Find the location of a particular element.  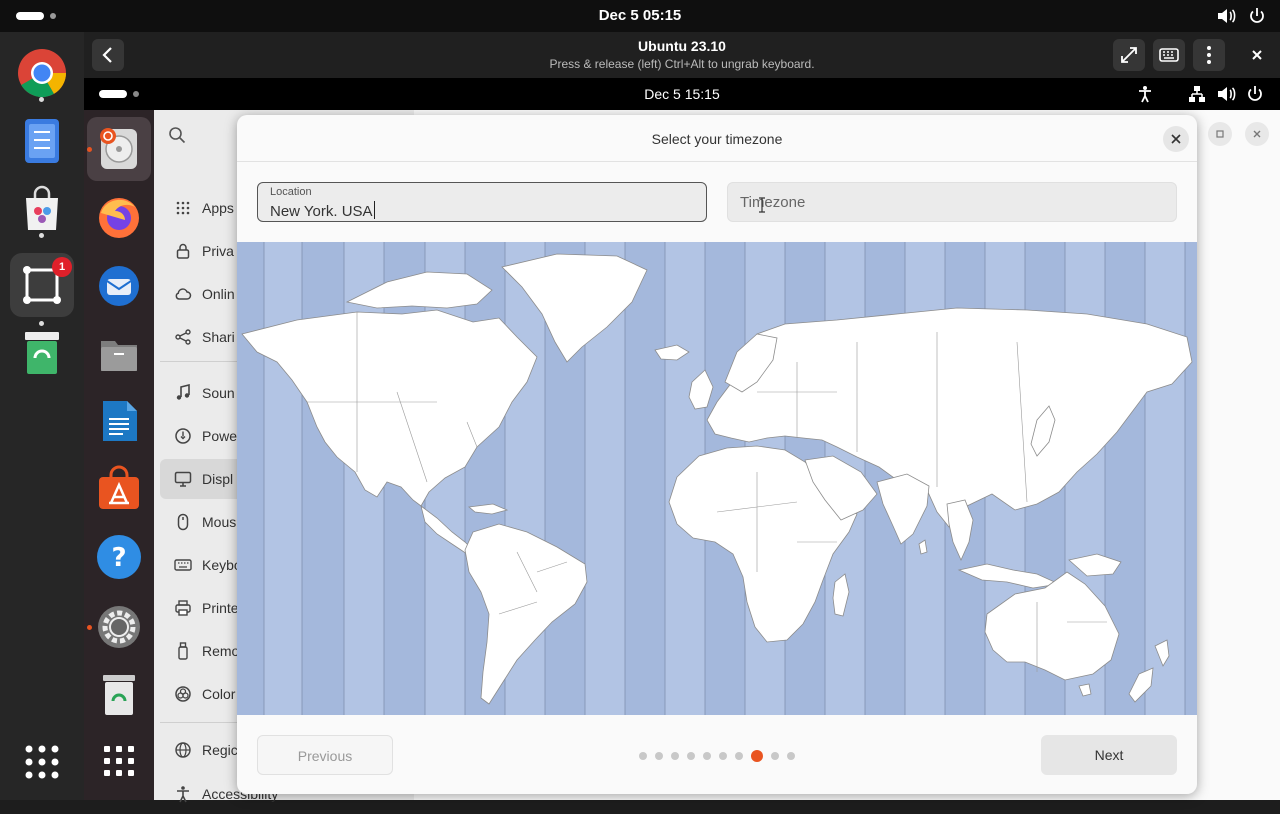

globe-icon is located at coordinates (183, 750).